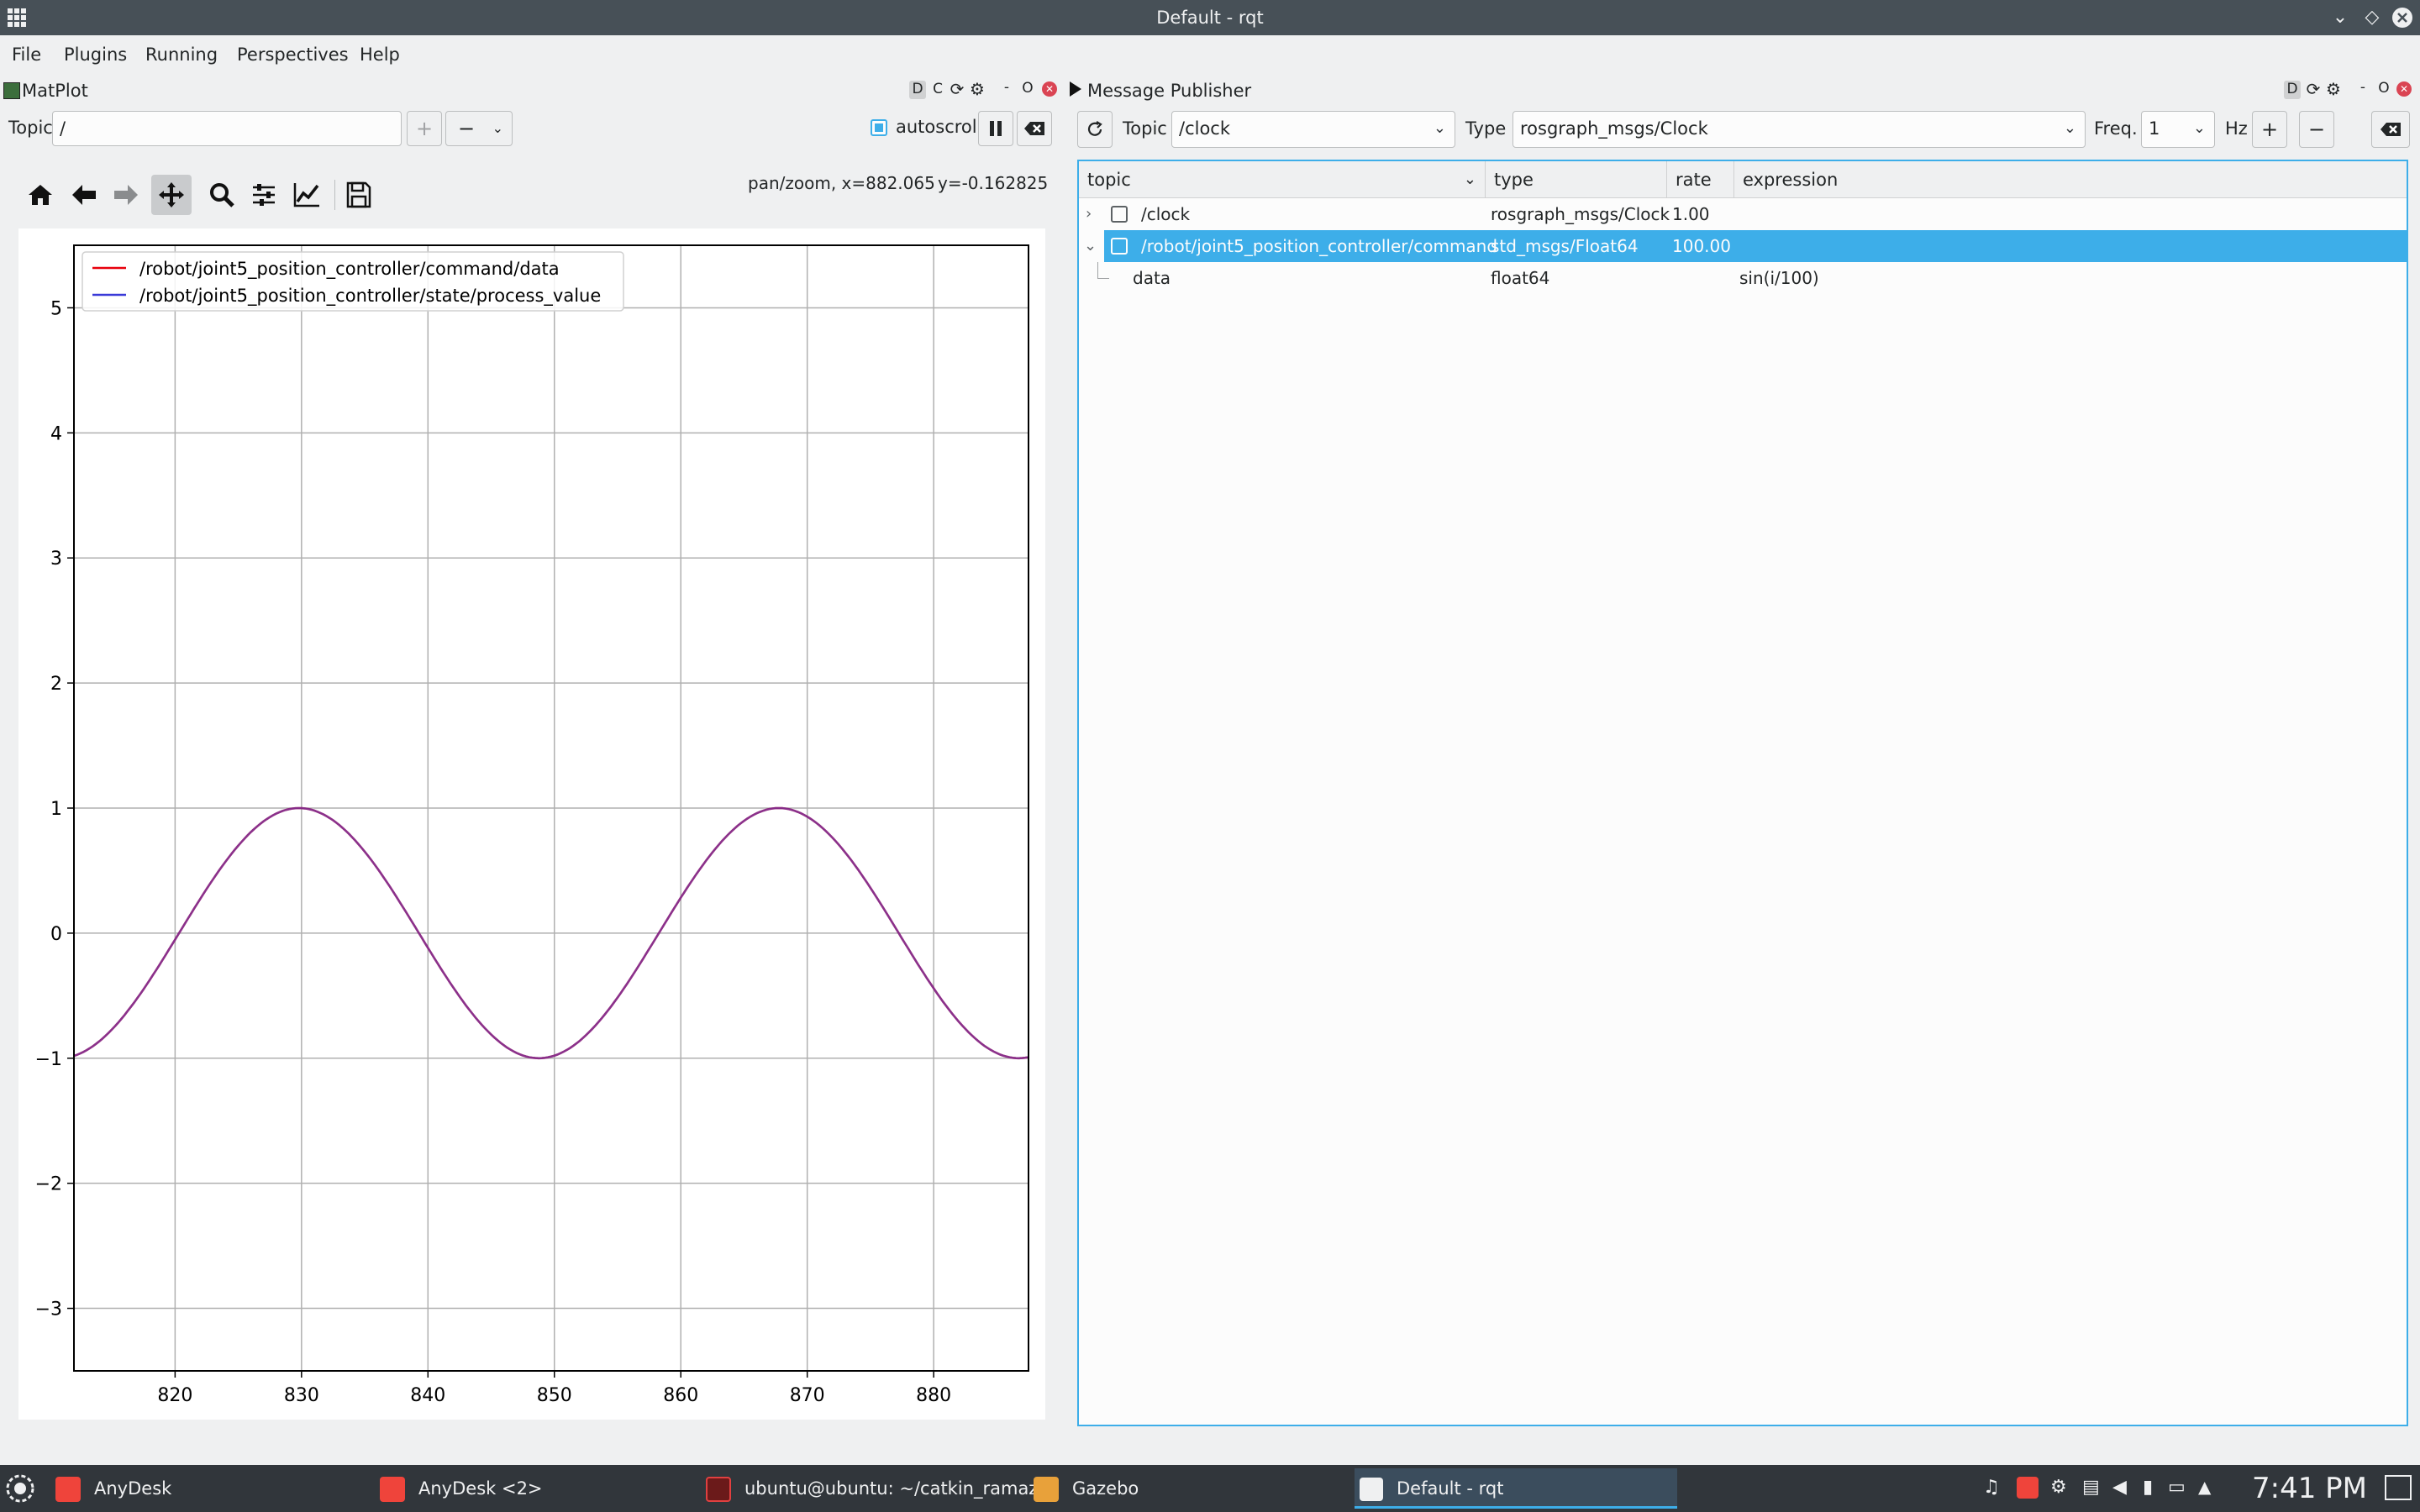 The image size is (2420, 1512). What do you see at coordinates (719, 1489) in the screenshot?
I see `terminal-icon` at bounding box center [719, 1489].